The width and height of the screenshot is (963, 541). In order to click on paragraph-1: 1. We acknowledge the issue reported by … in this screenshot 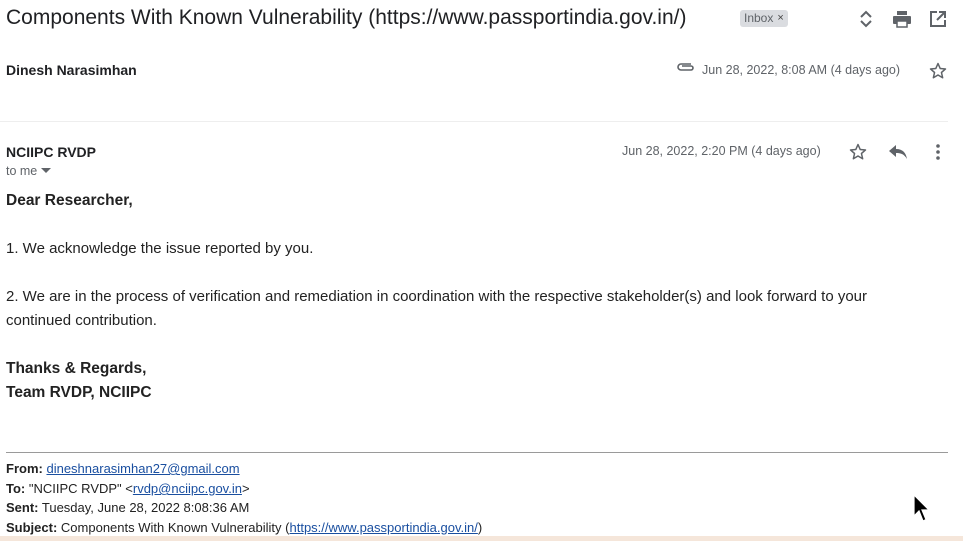, I will do `click(160, 248)`.